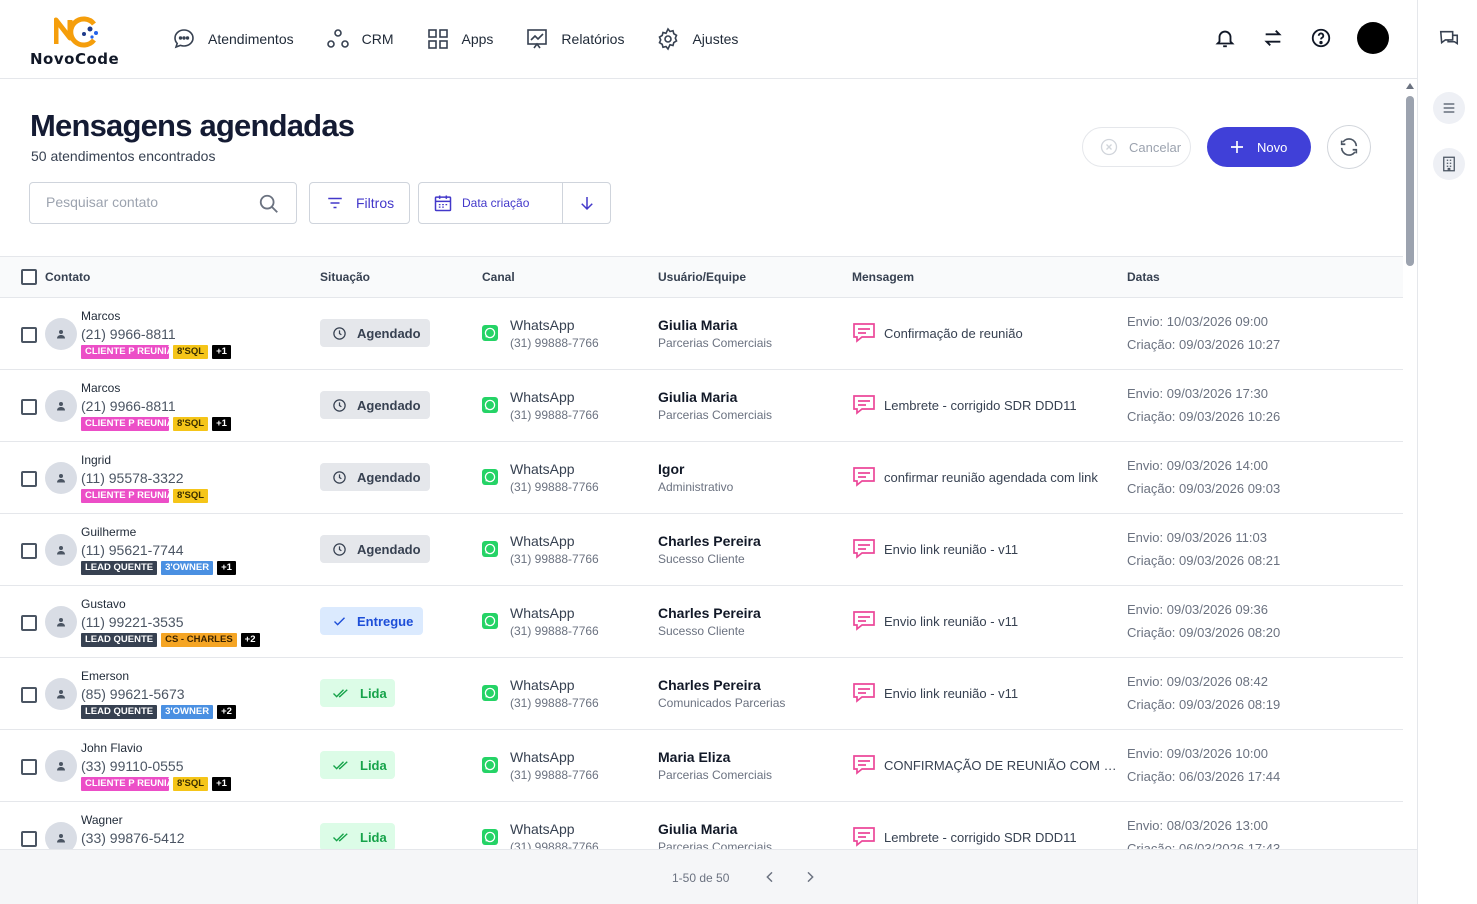  Describe the element at coordinates (1449, 164) in the screenshot. I see `building-icon` at that location.